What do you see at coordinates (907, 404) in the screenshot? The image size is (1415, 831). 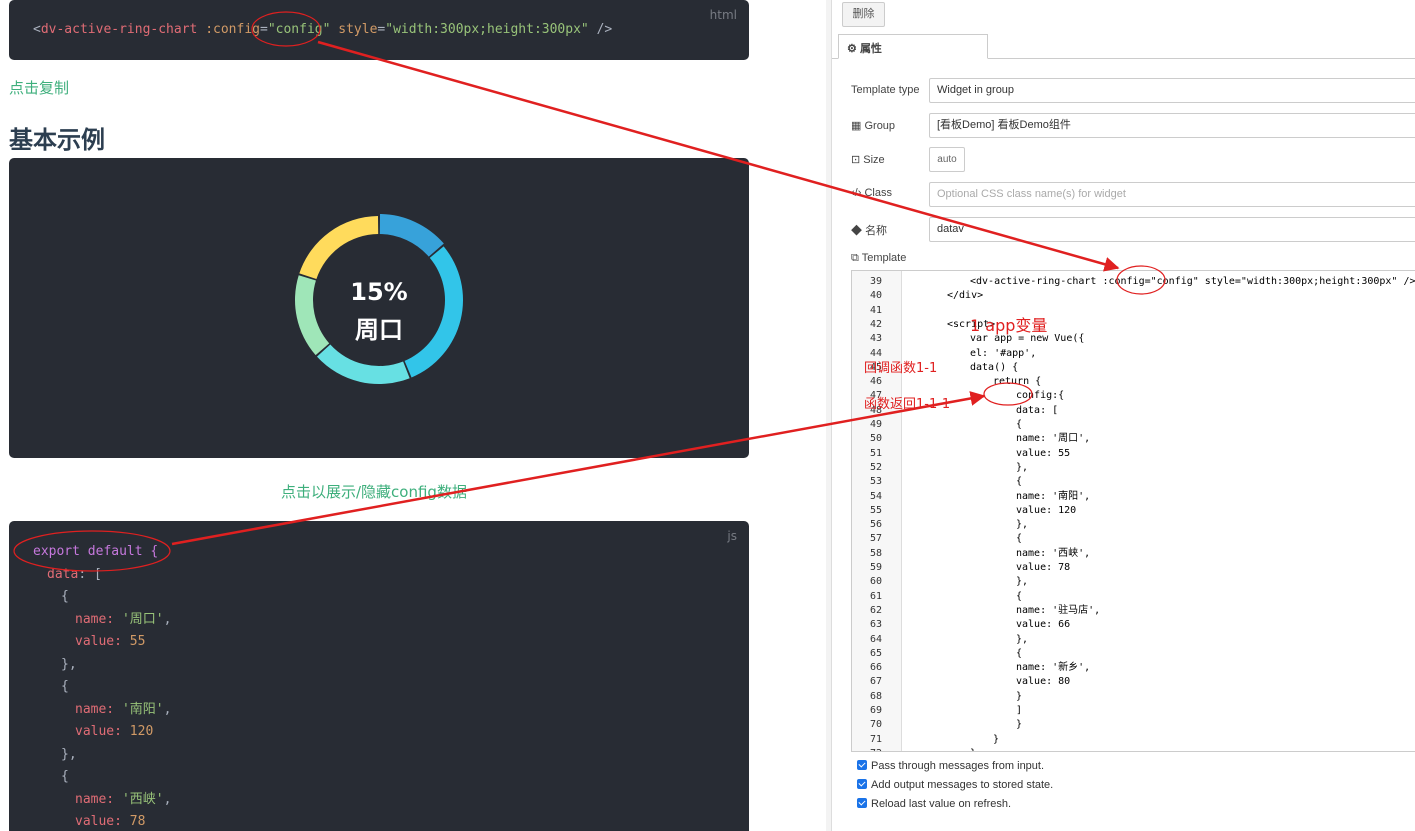 I see `annotation-func-return: 函数返回1-1-1` at bounding box center [907, 404].